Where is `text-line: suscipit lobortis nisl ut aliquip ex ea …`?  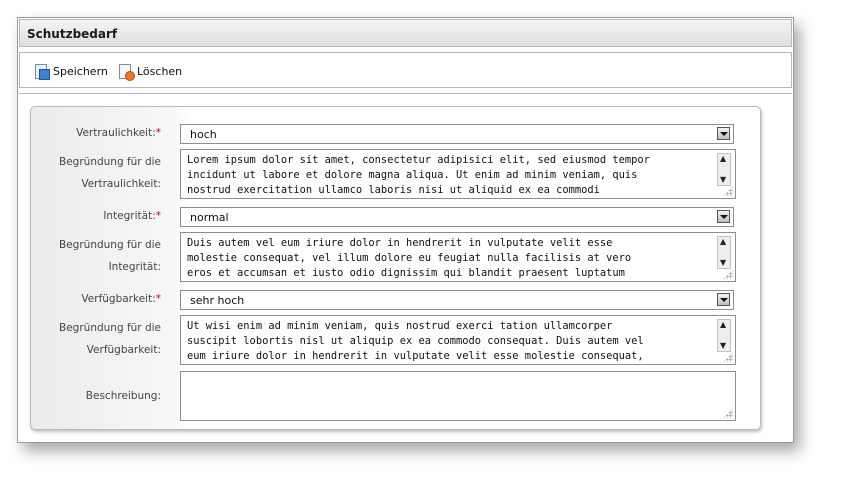 text-line: suscipit lobortis nisl ut aliquip ex ea … is located at coordinates (415, 341).